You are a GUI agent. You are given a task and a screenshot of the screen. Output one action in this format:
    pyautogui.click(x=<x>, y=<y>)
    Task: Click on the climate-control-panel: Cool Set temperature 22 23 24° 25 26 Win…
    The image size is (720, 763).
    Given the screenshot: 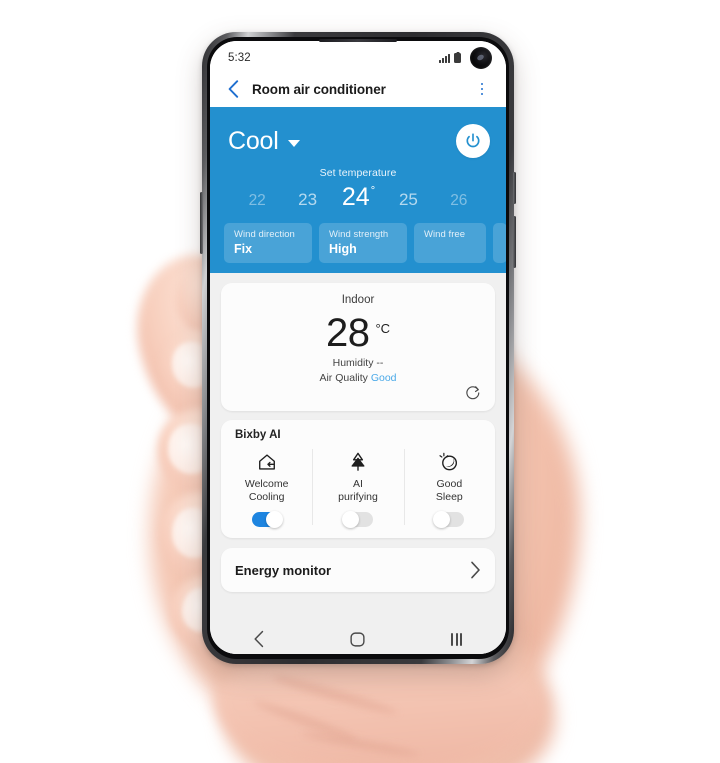 What is the action you would take?
    pyautogui.click(x=358, y=190)
    